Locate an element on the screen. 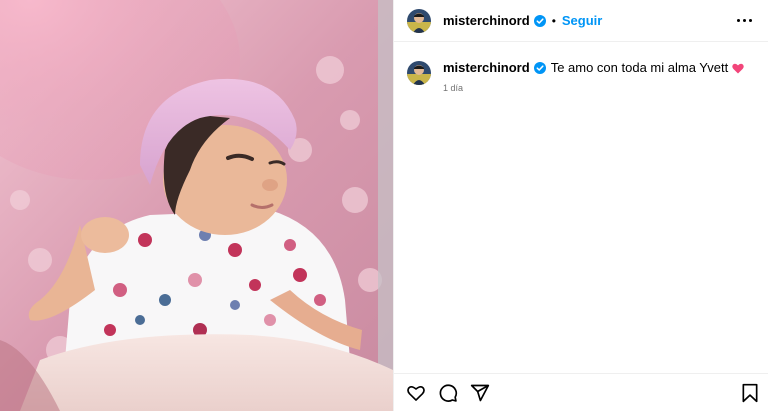 The image size is (768, 411). heart-icon is located at coordinates (416, 393).